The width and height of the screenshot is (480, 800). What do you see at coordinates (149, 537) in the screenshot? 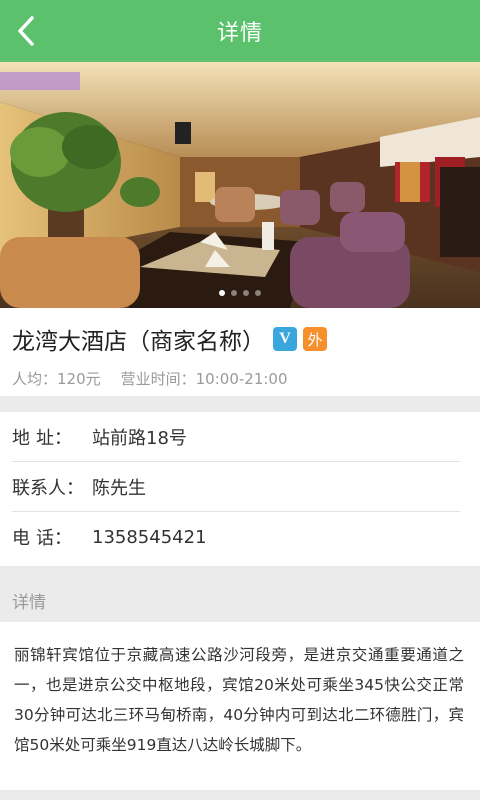
I see `phone-value: 1358545421` at bounding box center [149, 537].